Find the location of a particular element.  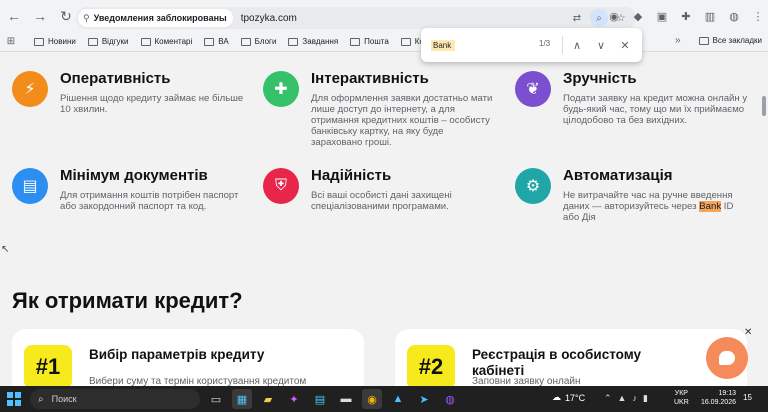

chrome-icon: ◉ is located at coordinates (372, 399).